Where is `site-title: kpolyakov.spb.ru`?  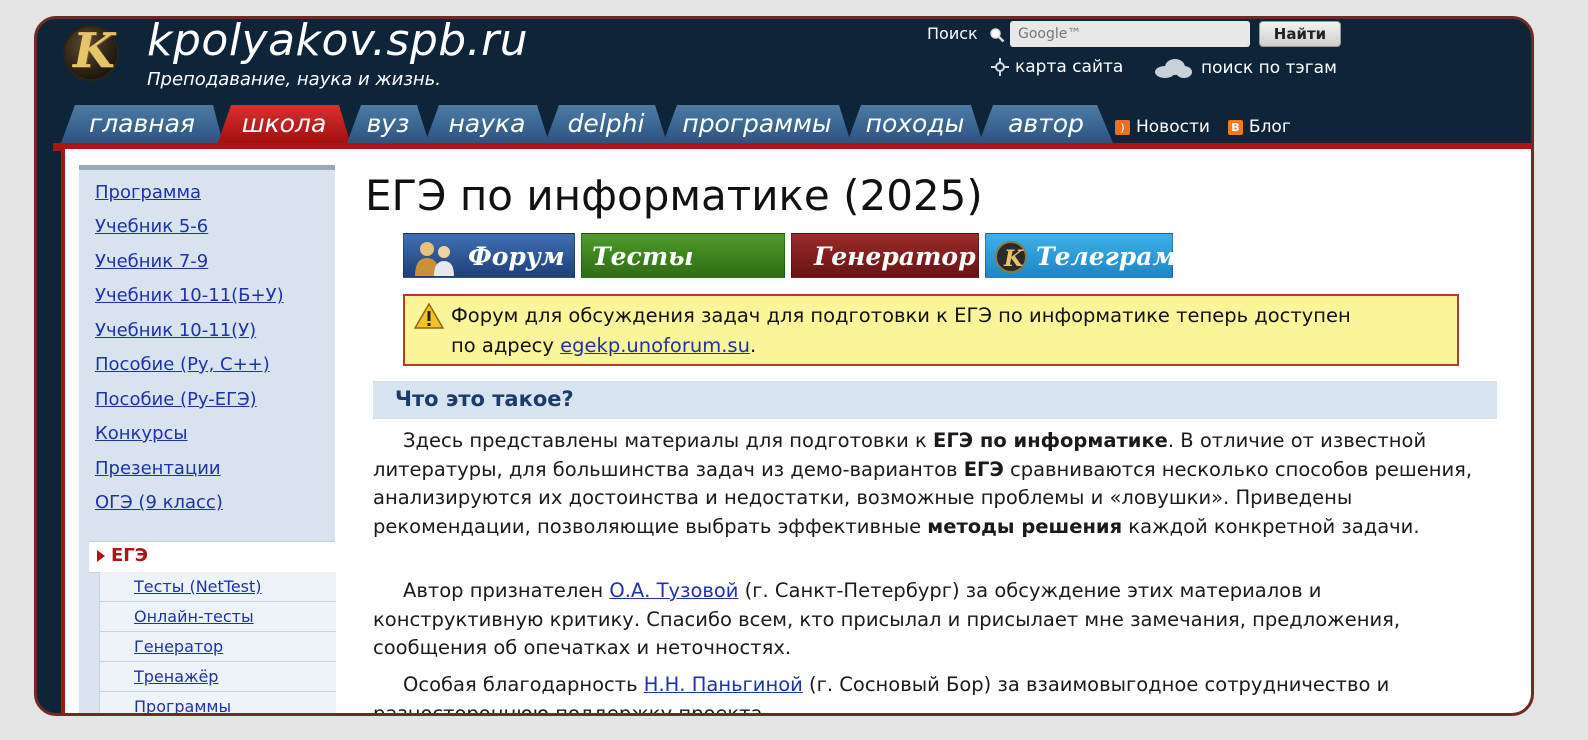 site-title: kpolyakov.spb.ru is located at coordinates (337, 42).